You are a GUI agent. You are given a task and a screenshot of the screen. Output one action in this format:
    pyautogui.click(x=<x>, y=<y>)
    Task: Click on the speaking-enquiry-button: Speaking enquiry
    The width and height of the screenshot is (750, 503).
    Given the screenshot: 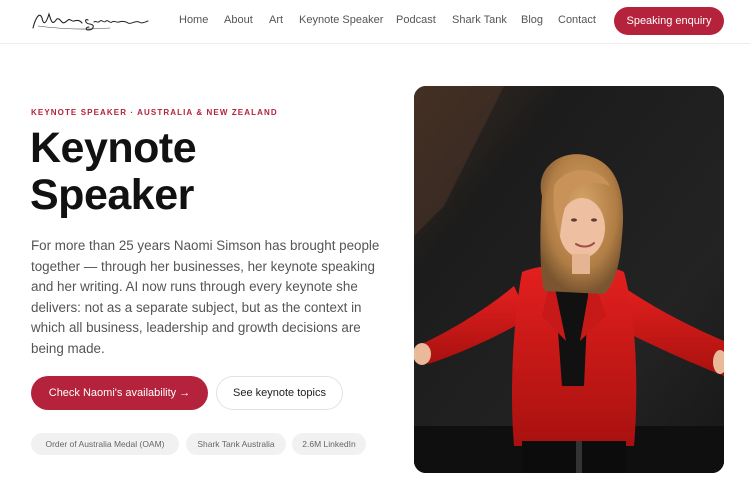 What is the action you would take?
    pyautogui.click(x=669, y=21)
    